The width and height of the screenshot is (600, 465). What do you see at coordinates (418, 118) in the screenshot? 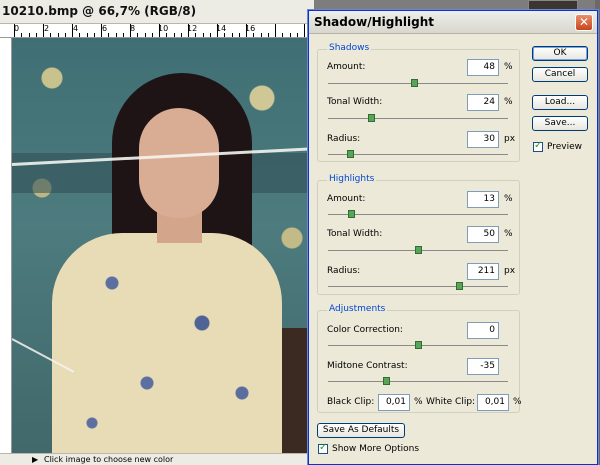
I see `shadows-tonal-width-slider` at bounding box center [418, 118].